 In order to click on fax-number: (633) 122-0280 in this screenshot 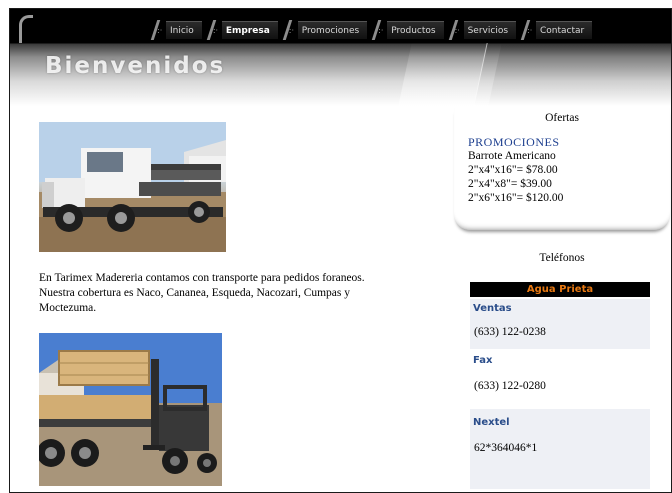, I will do `click(510, 386)`.